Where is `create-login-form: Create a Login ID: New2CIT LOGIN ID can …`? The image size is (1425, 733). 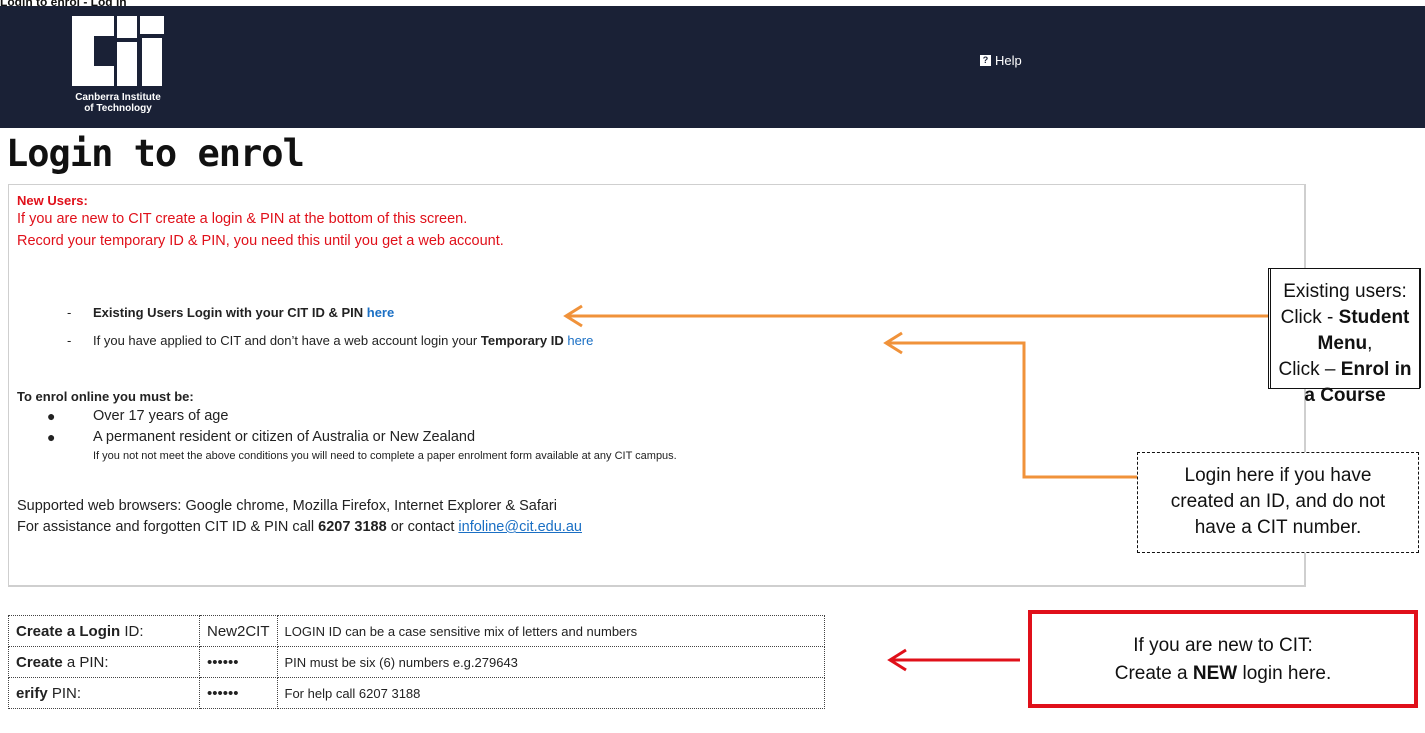 create-login-form: Create a Login ID: New2CIT LOGIN ID can … is located at coordinates (416, 662).